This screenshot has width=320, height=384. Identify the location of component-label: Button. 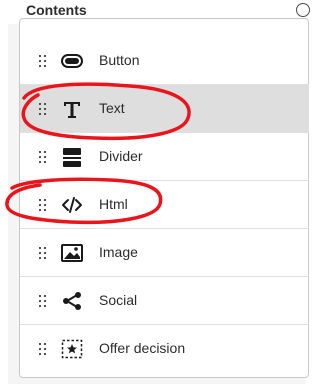
(119, 60).